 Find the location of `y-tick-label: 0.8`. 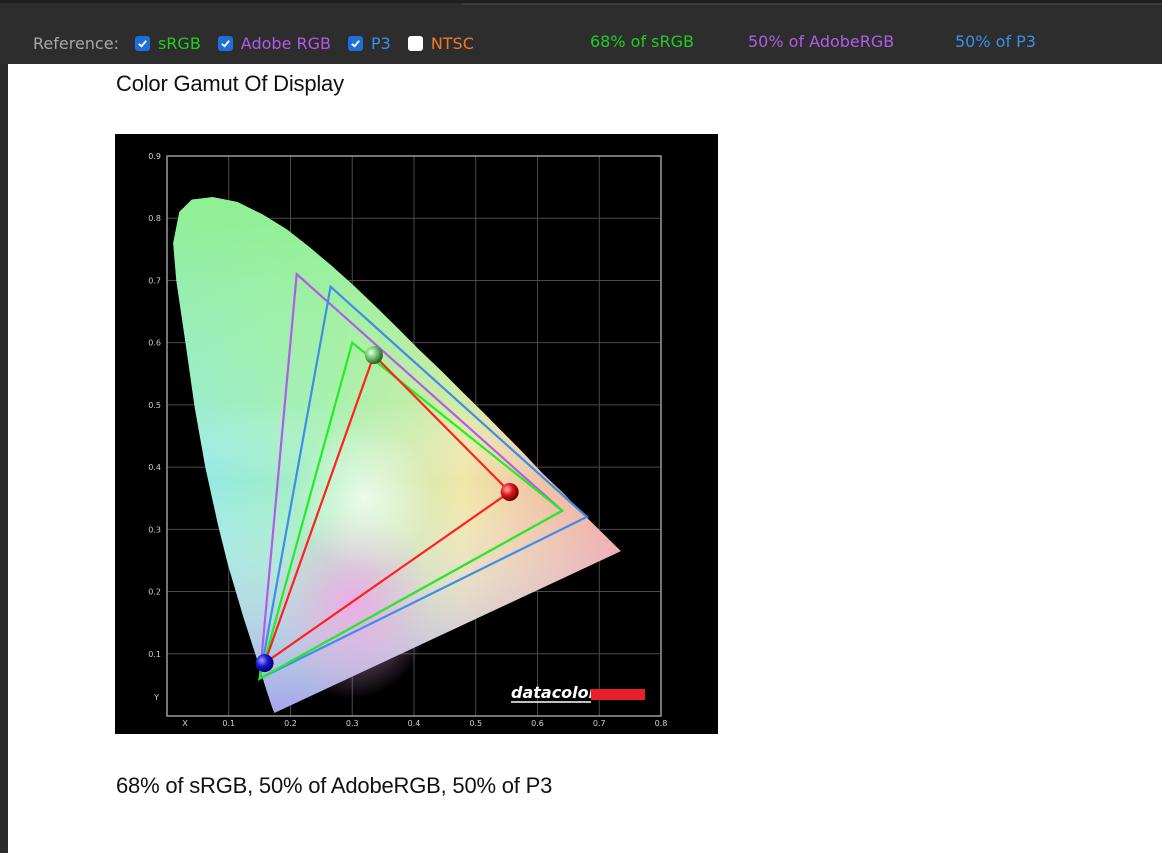

y-tick-label: 0.8 is located at coordinates (154, 218).